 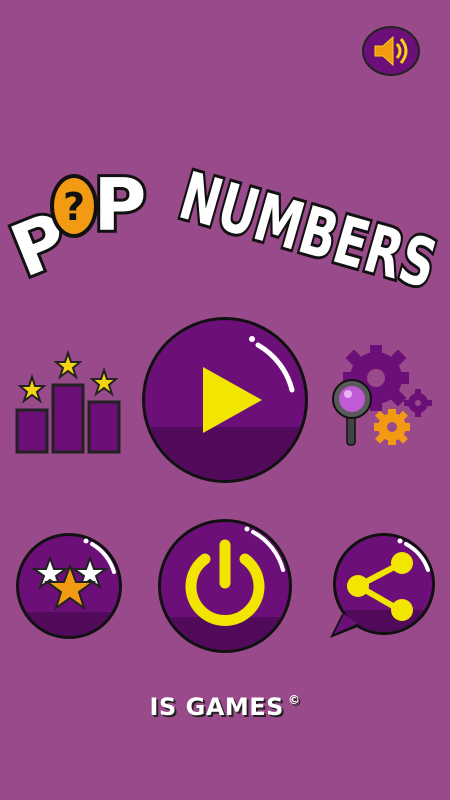 I want to click on publisher-name: IS GAMES, so click(x=216, y=707).